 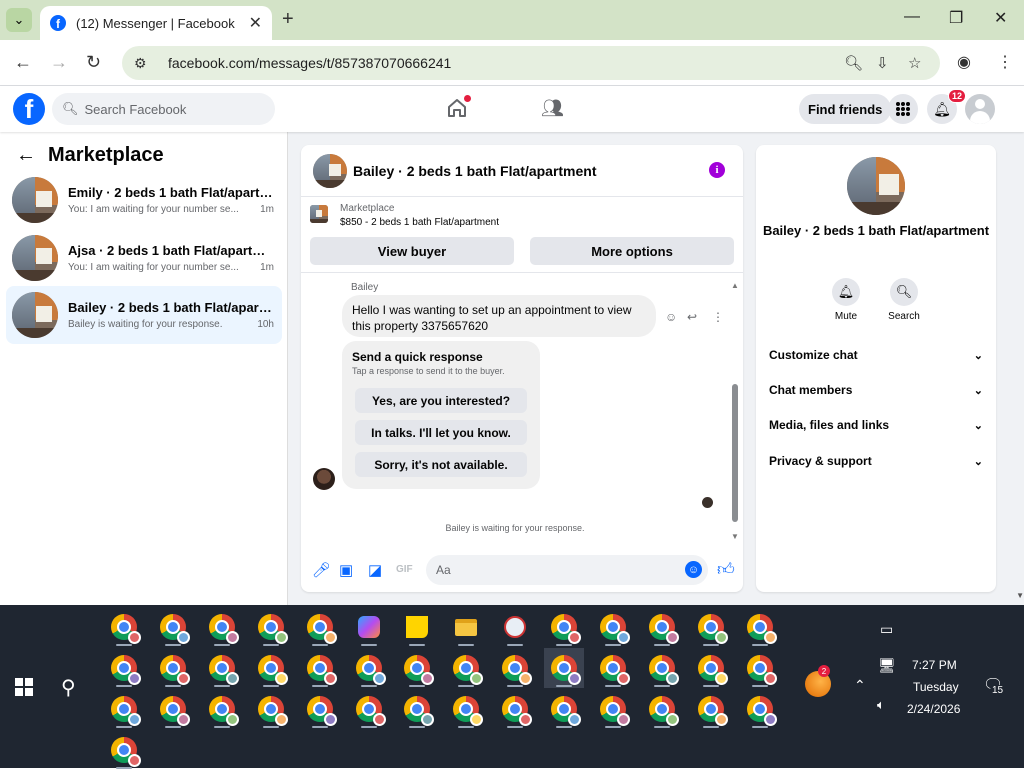 I want to click on scroll-up-icon: ▲, so click(x=735, y=285).